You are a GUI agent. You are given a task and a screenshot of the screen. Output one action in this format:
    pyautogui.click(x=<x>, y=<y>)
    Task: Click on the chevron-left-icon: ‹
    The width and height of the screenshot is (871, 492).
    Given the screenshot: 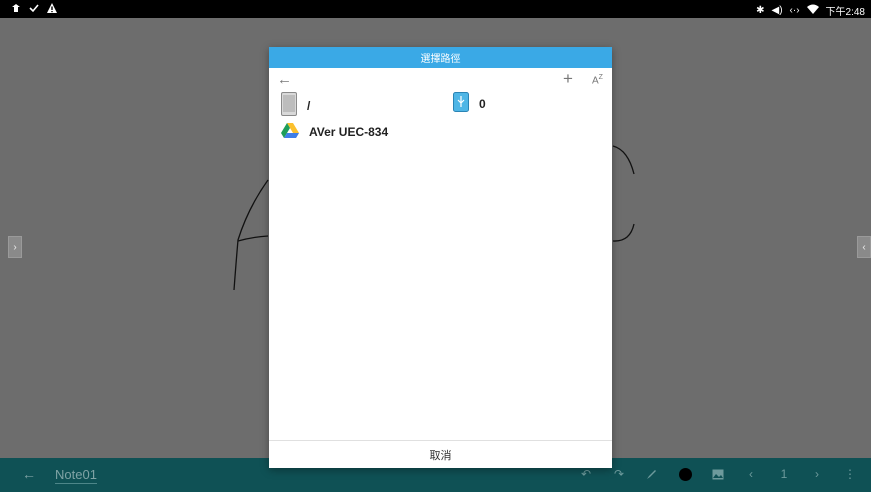 What is the action you would take?
    pyautogui.click(x=864, y=247)
    